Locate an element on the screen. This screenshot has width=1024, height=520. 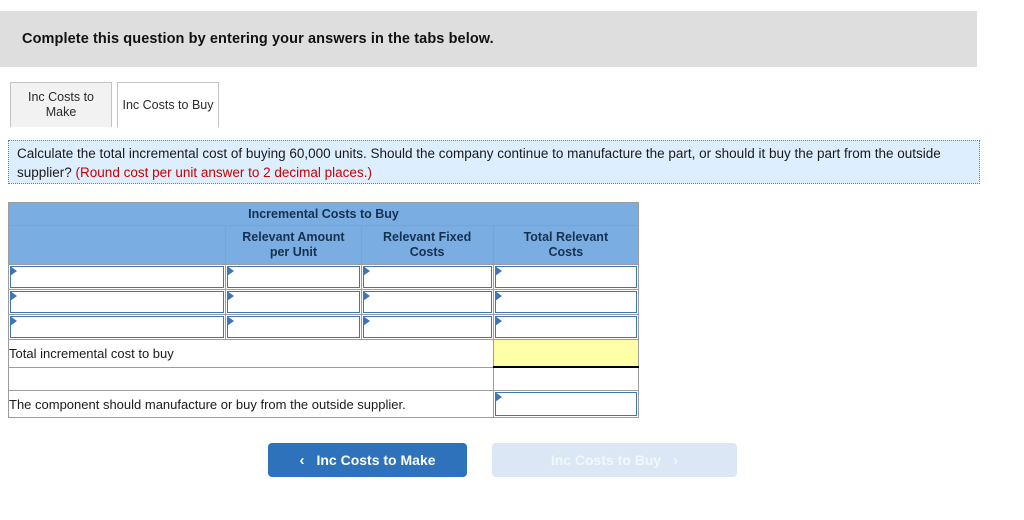
conclusion-select-input is located at coordinates (565, 404).